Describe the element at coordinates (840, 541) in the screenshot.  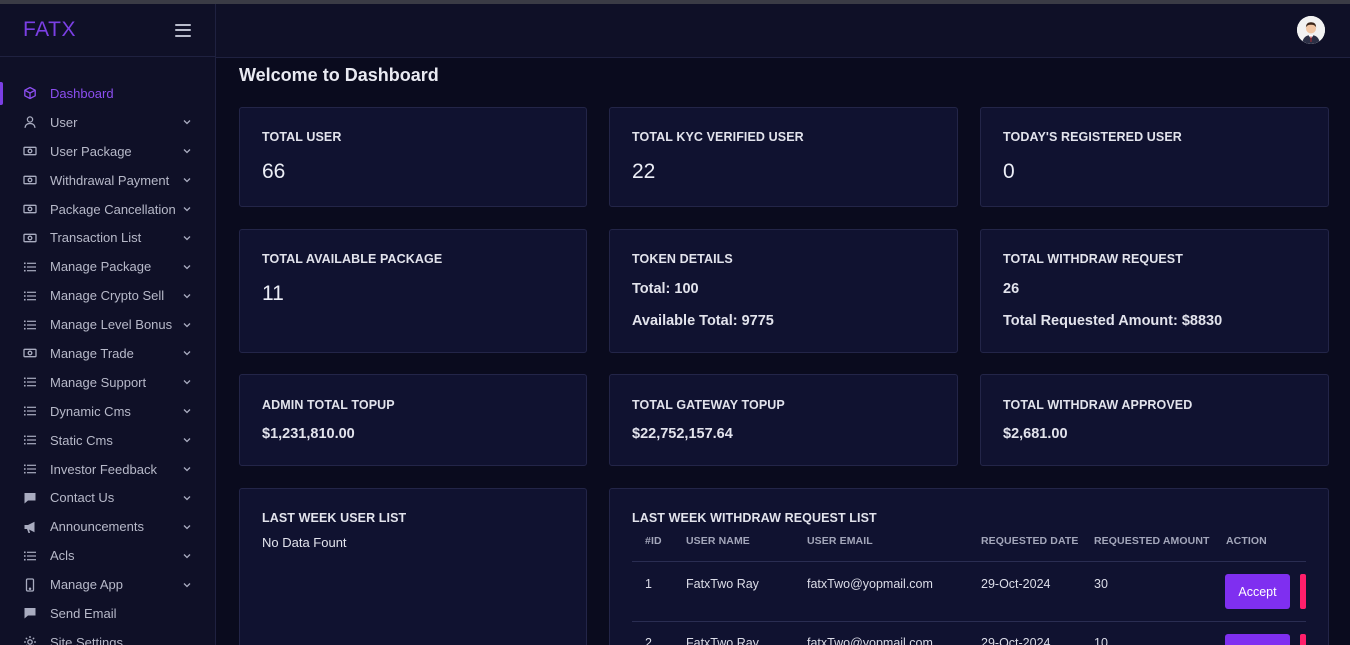
I see `column-header-email: USER EMAIL` at that location.